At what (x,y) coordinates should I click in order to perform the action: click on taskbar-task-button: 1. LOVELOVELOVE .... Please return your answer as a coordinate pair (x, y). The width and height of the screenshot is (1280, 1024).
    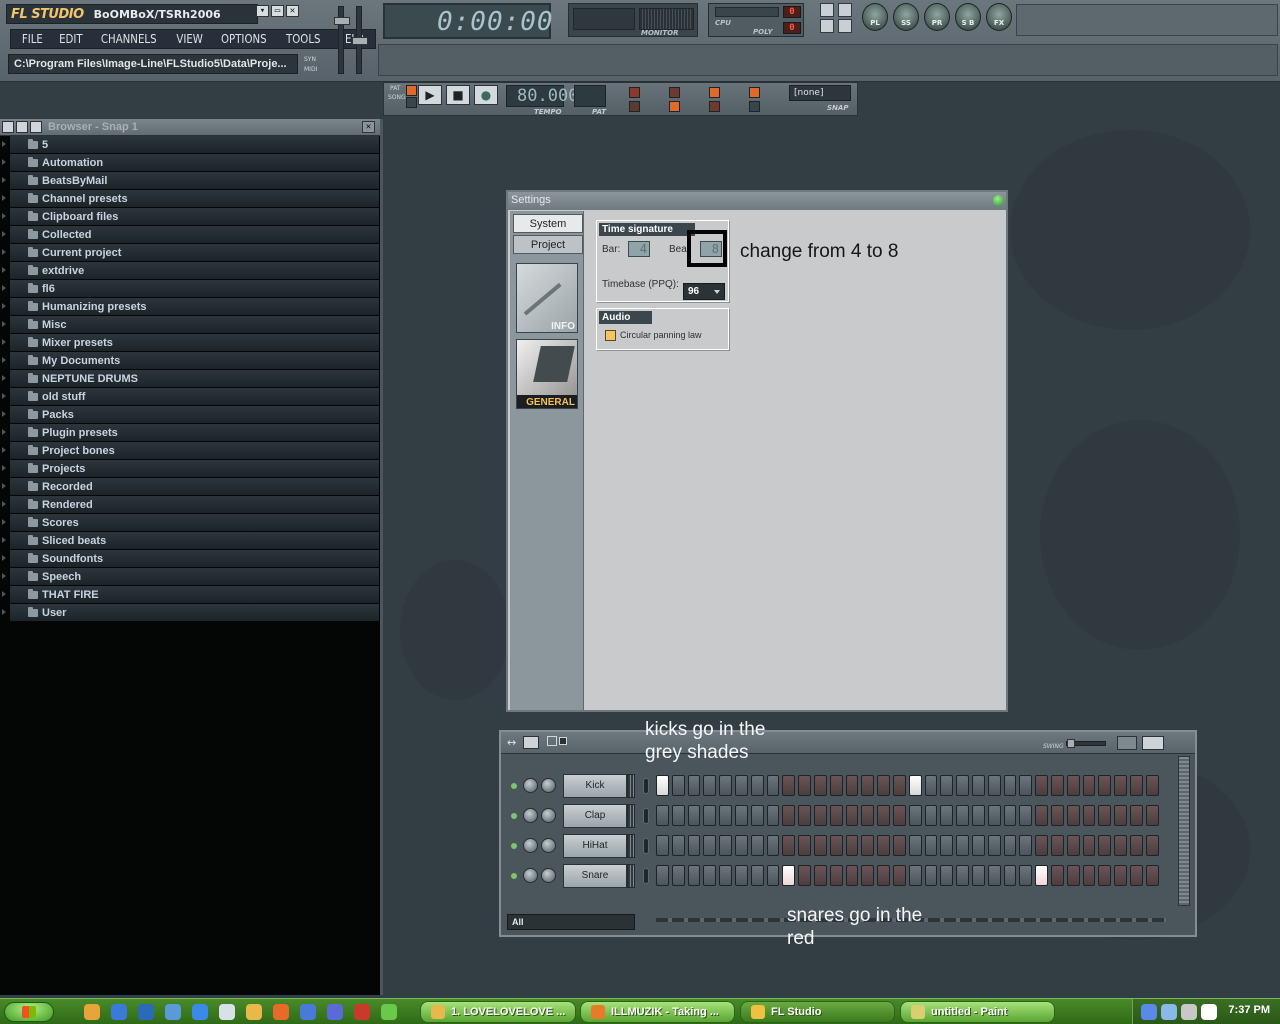
    Looking at the image, I should click on (498, 1012).